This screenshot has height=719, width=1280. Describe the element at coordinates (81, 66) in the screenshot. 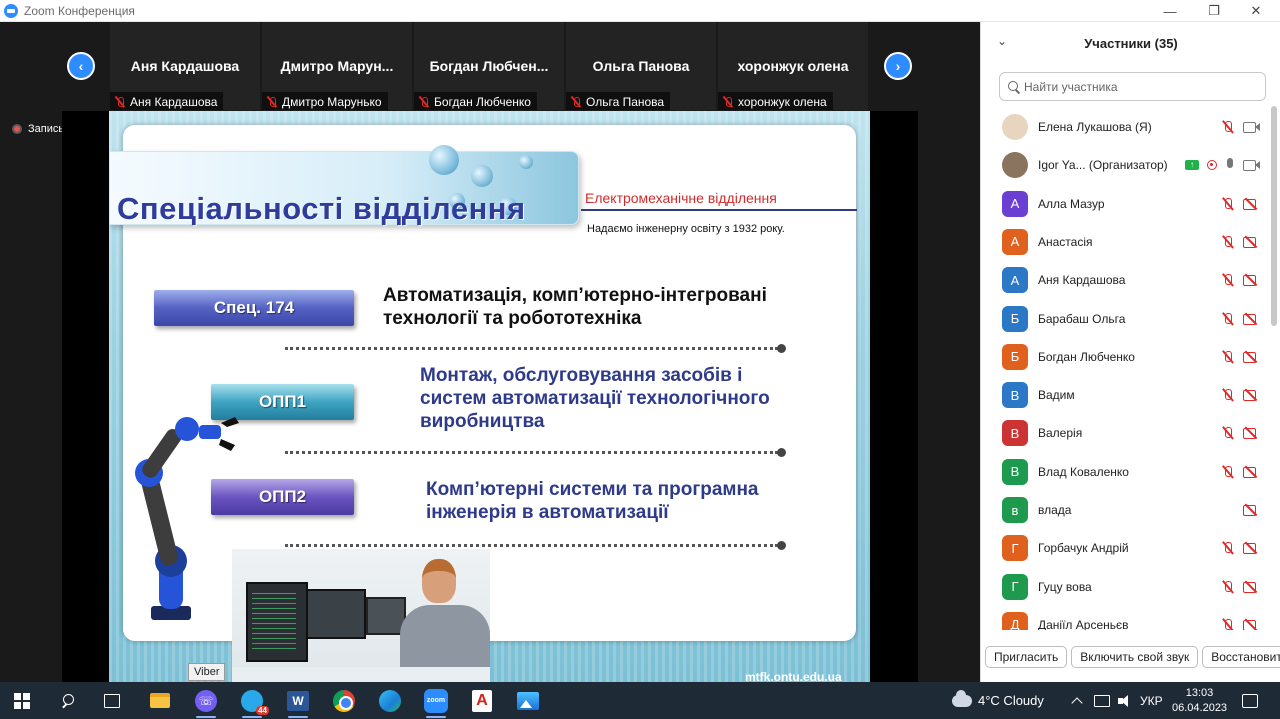

I see `gallery-prev-button: ‹` at that location.